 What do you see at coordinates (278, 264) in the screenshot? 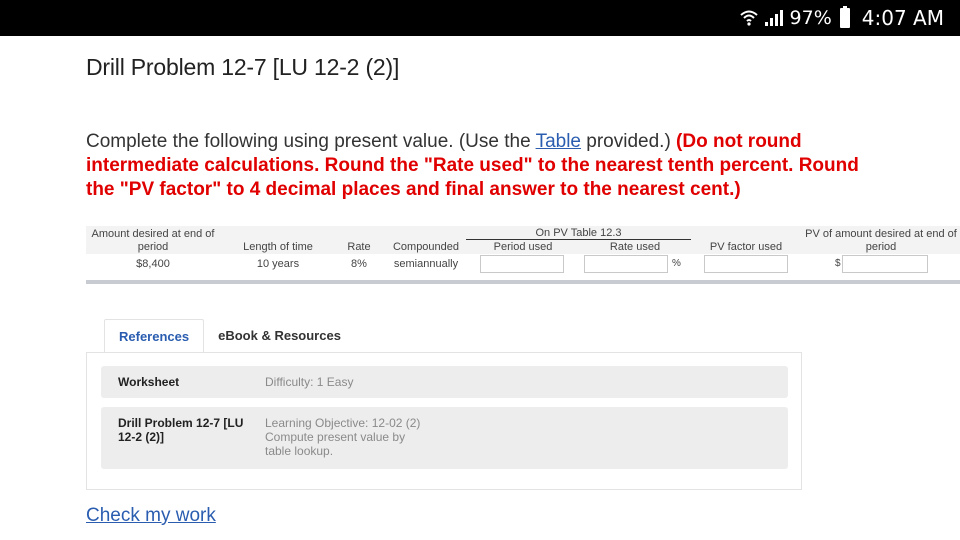
I see `cell-length: 10 years` at bounding box center [278, 264].